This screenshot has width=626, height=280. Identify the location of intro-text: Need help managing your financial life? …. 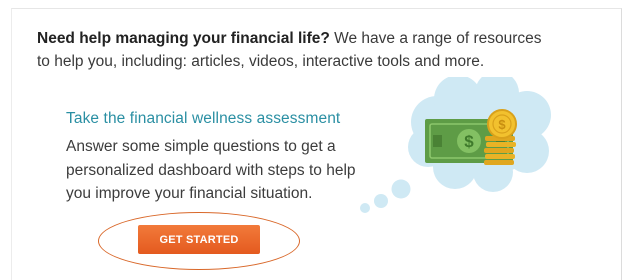
(297, 50).